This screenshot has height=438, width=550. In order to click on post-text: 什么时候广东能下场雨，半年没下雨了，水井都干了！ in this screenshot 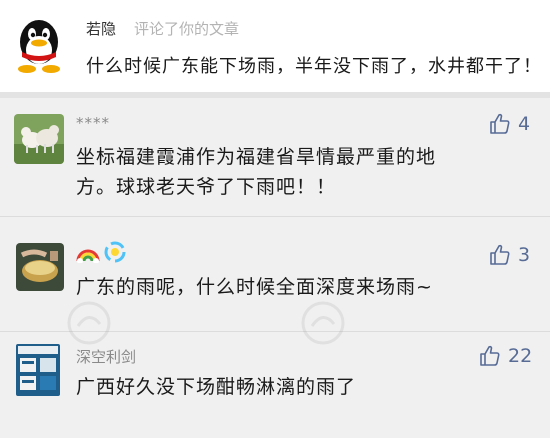, I will do `click(314, 66)`.